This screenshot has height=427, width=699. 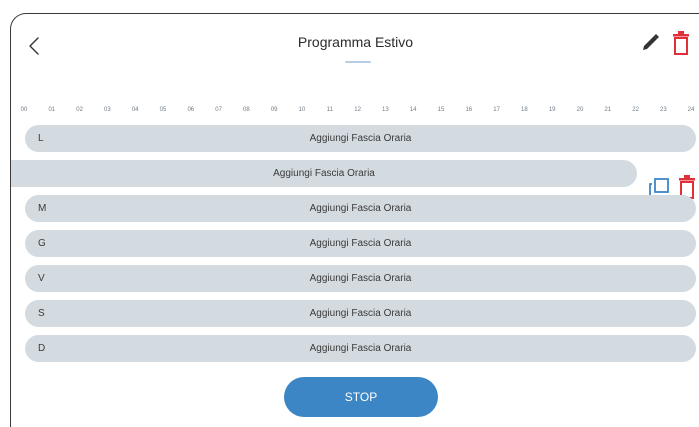 I want to click on hour-label: 07, so click(x=218, y=110).